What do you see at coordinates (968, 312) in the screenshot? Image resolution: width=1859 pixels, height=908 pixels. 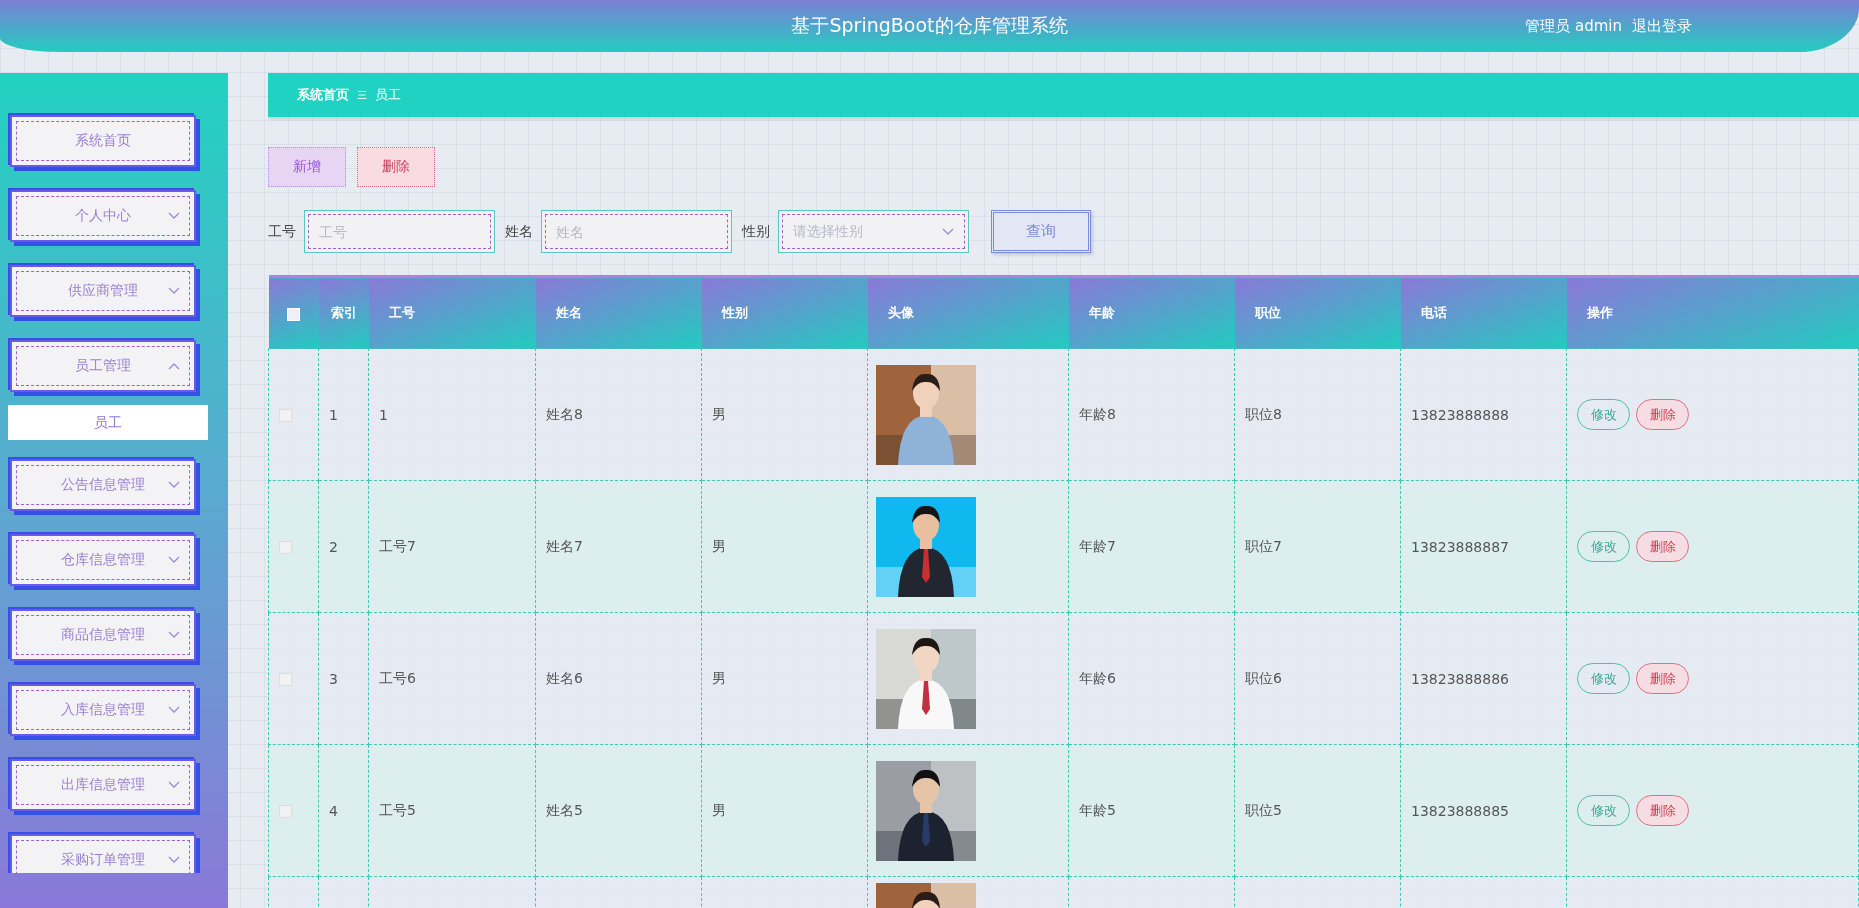 I see `column-header: 头像` at bounding box center [968, 312].